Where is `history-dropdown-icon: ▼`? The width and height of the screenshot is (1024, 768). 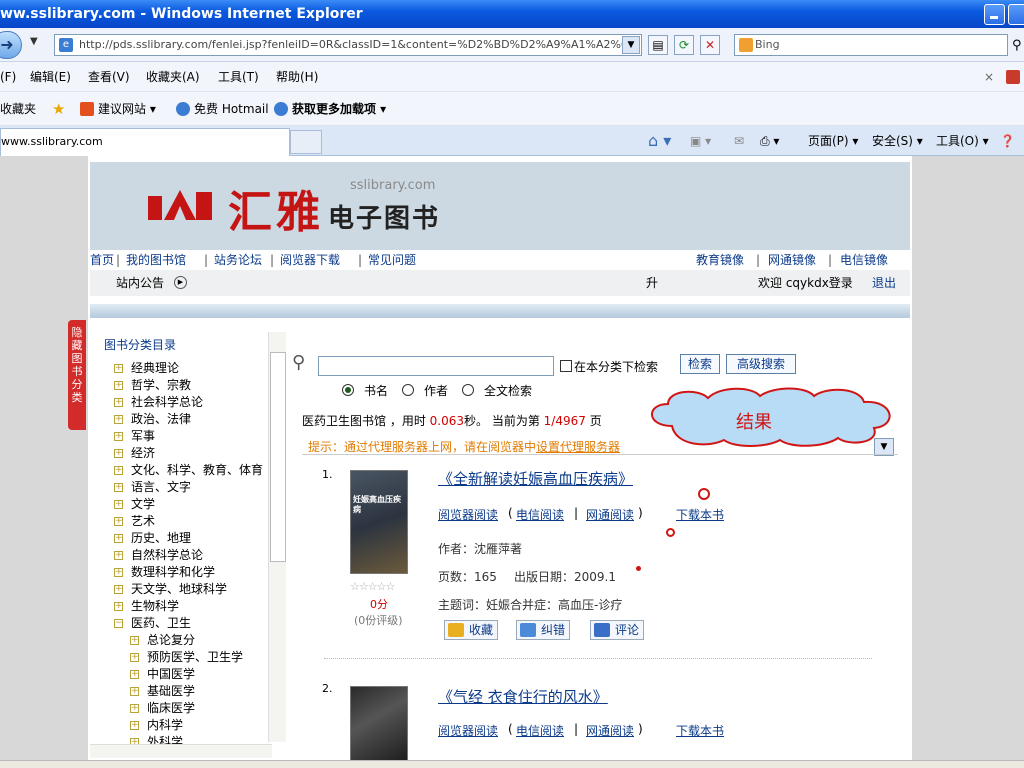 history-dropdown-icon: ▼ is located at coordinates (34, 41).